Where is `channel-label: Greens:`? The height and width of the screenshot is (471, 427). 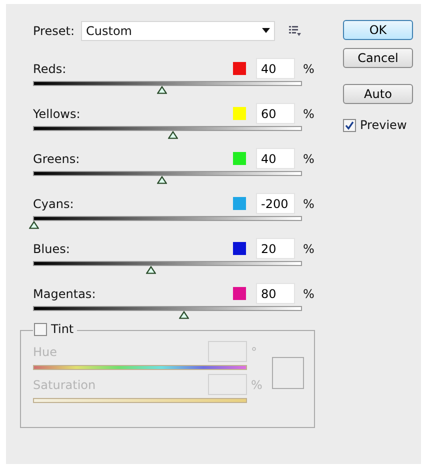
channel-label: Greens: is located at coordinates (57, 159).